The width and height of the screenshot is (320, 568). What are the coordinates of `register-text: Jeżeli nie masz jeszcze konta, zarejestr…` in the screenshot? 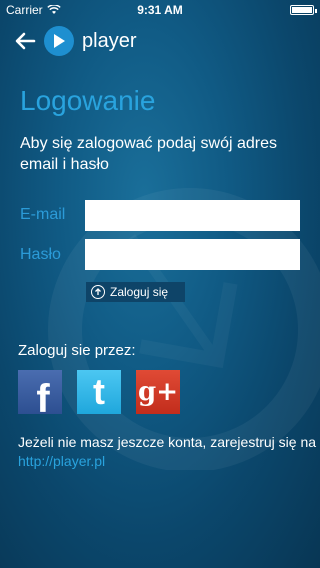 It's located at (167, 442).